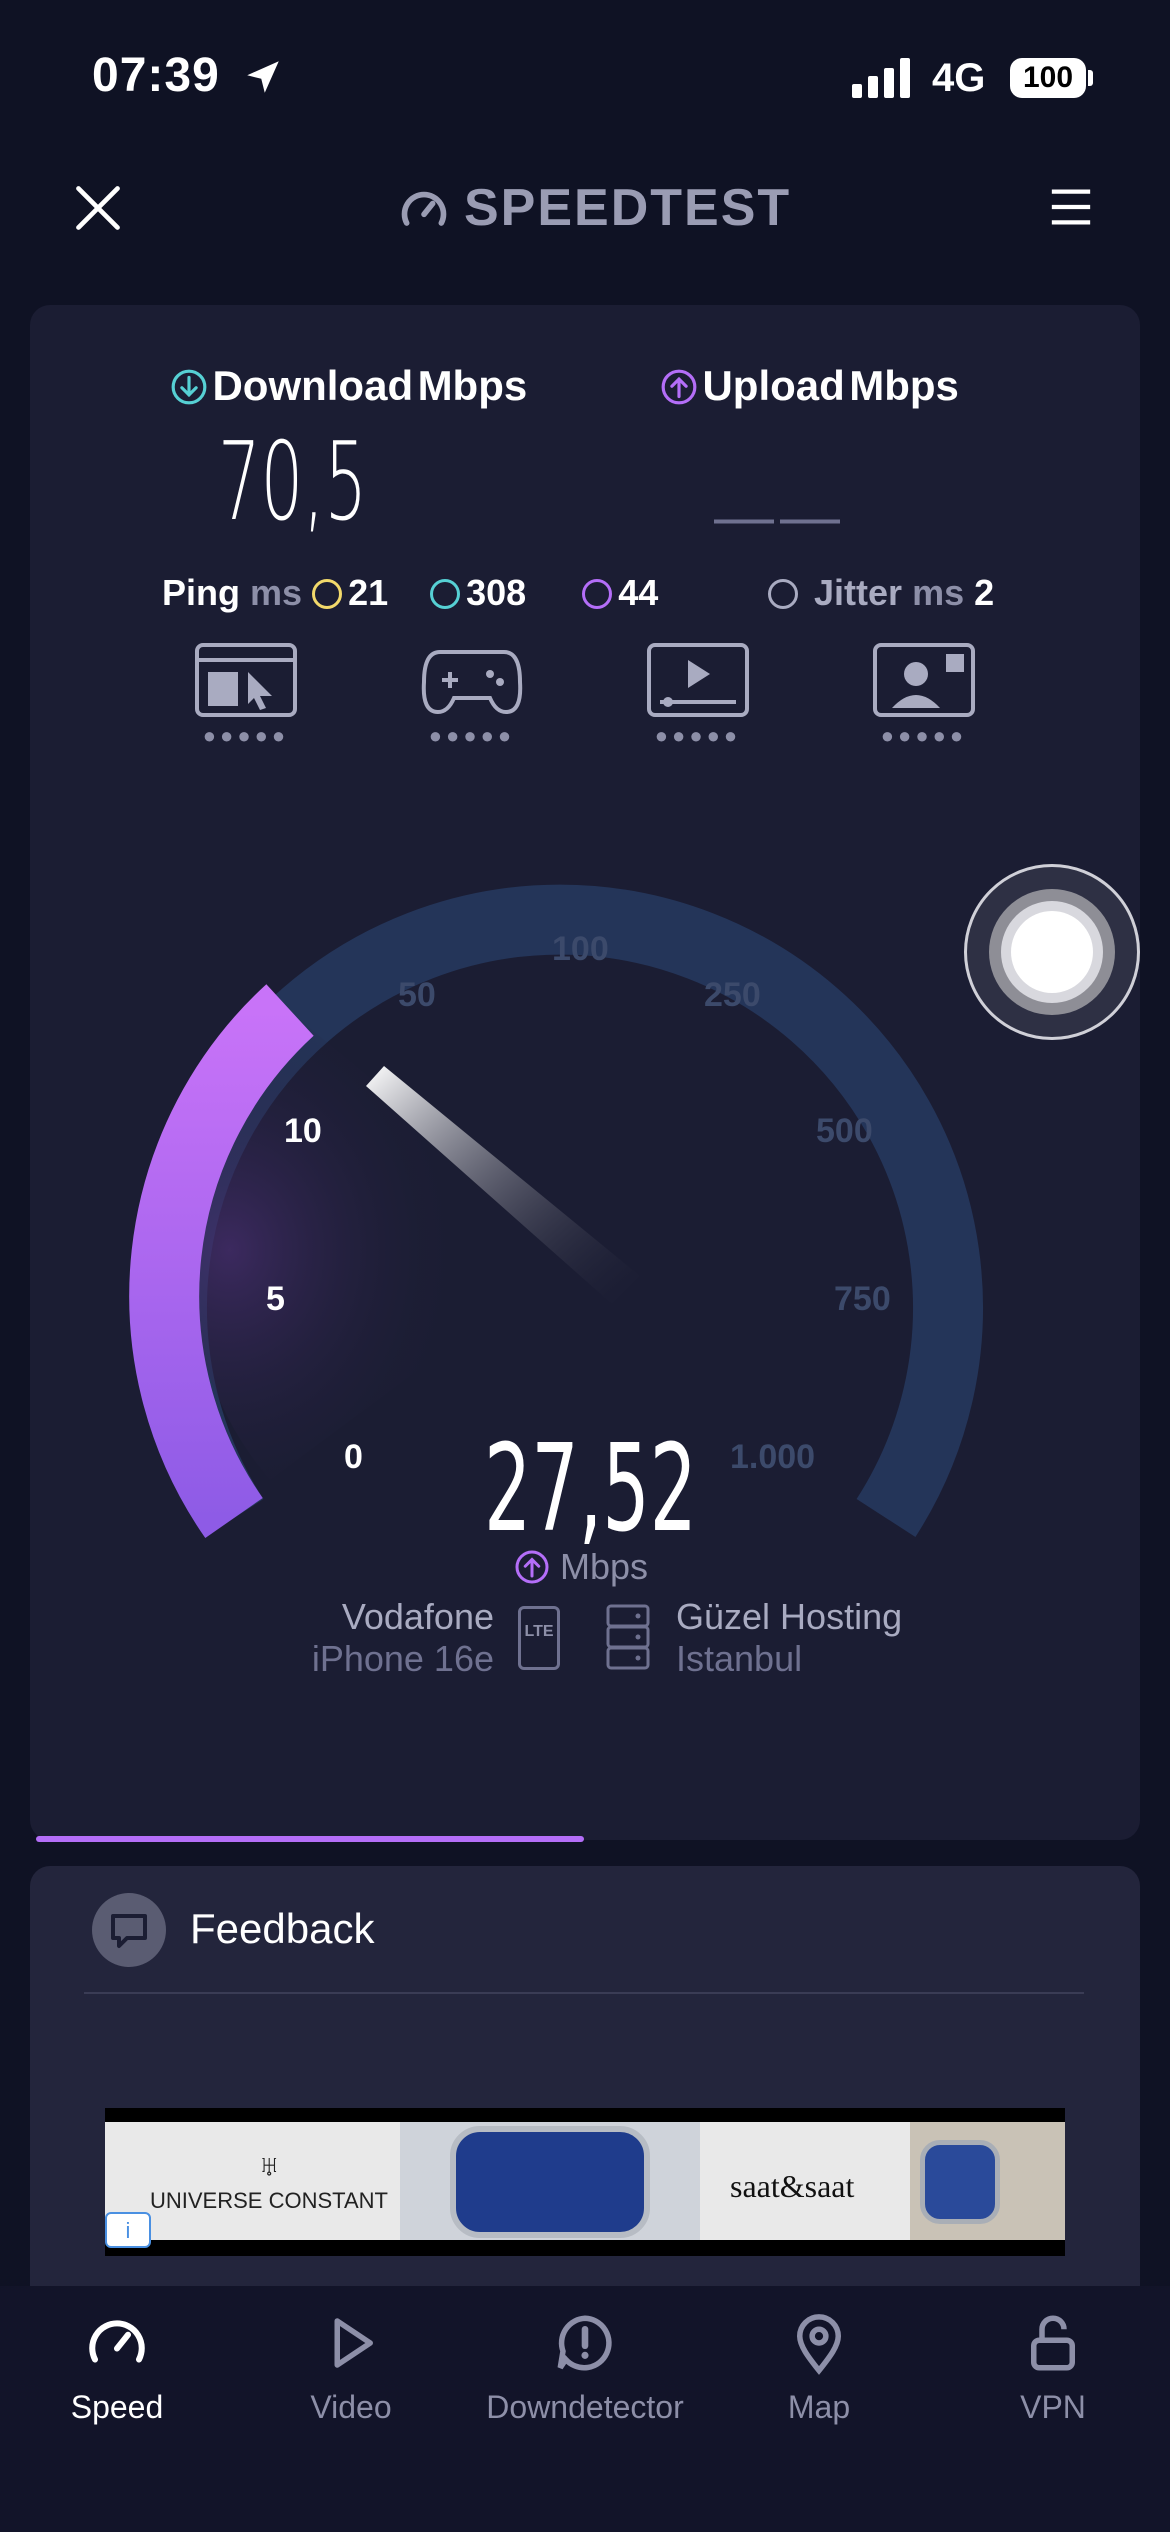 This screenshot has width=1170, height=2532. What do you see at coordinates (282, 1929) in the screenshot?
I see `feedback-label: Feedback` at bounding box center [282, 1929].